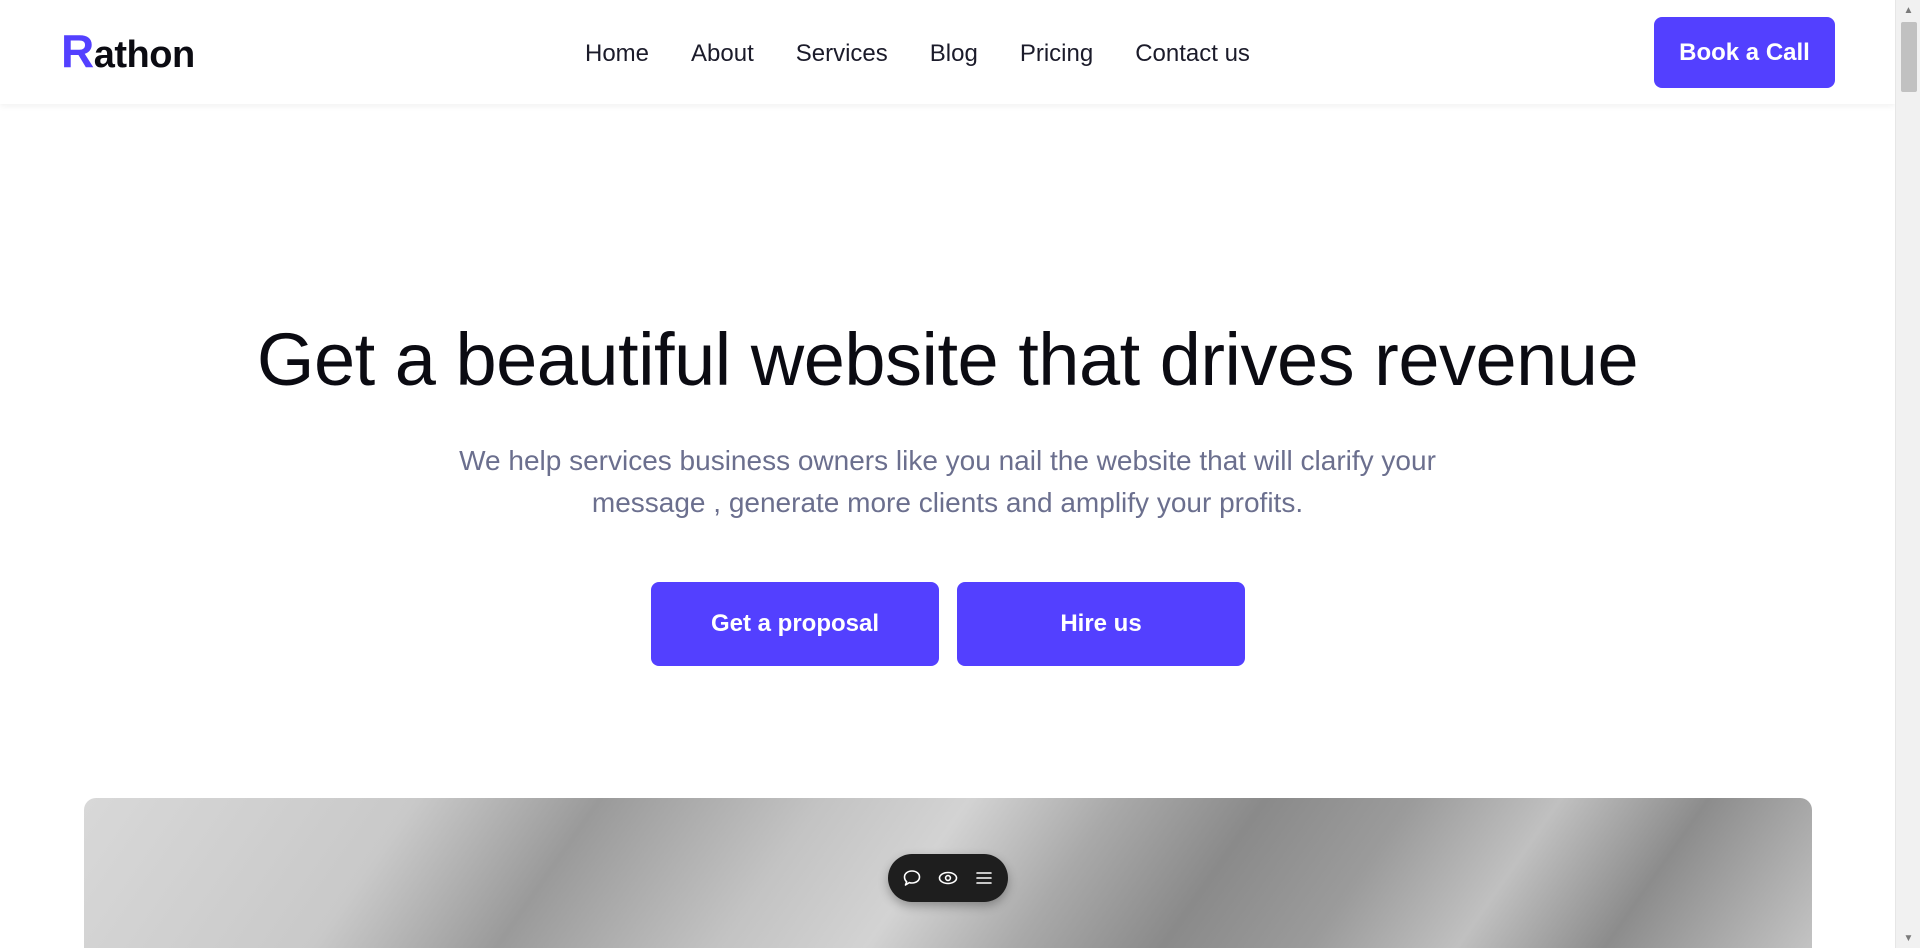 This screenshot has width=1920, height=948. What do you see at coordinates (948, 624) in the screenshot?
I see `hero-buttons: Get a proposal Hire us` at bounding box center [948, 624].